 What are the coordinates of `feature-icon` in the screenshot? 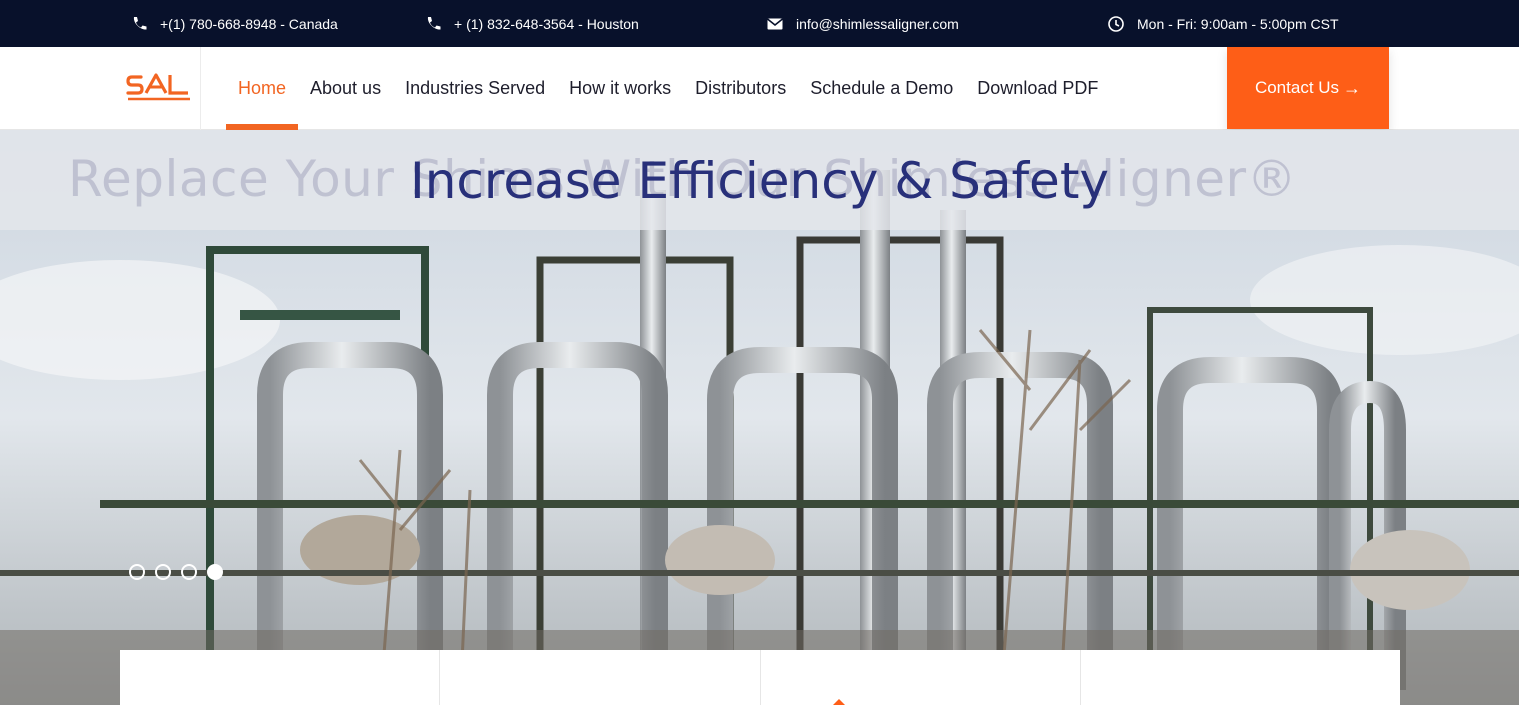 It's located at (838, 702).